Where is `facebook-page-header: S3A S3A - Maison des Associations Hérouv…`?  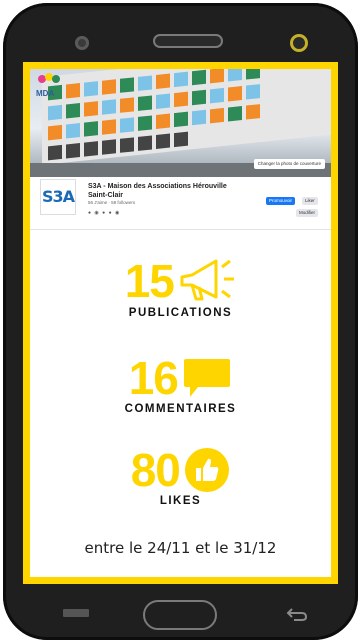 facebook-page-header: S3A S3A - Maison des Associations Hérouv… is located at coordinates (180, 203).